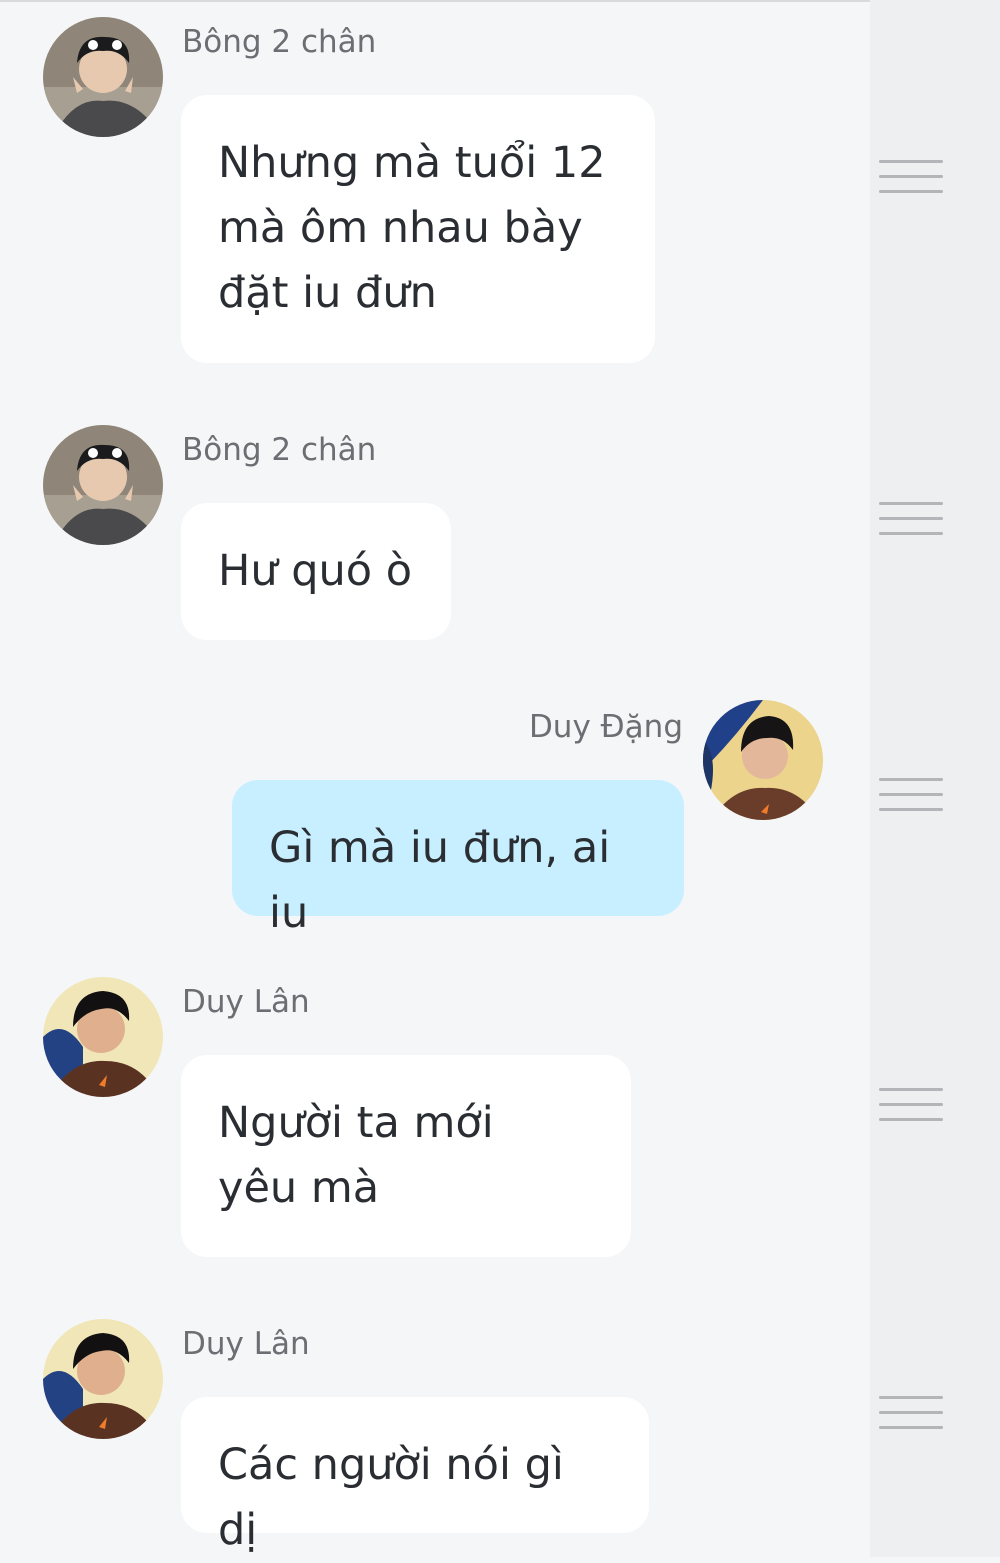 The width and height of the screenshot is (1000, 1563). I want to click on message-bubble: Các người nói gì dị, so click(415, 1476).